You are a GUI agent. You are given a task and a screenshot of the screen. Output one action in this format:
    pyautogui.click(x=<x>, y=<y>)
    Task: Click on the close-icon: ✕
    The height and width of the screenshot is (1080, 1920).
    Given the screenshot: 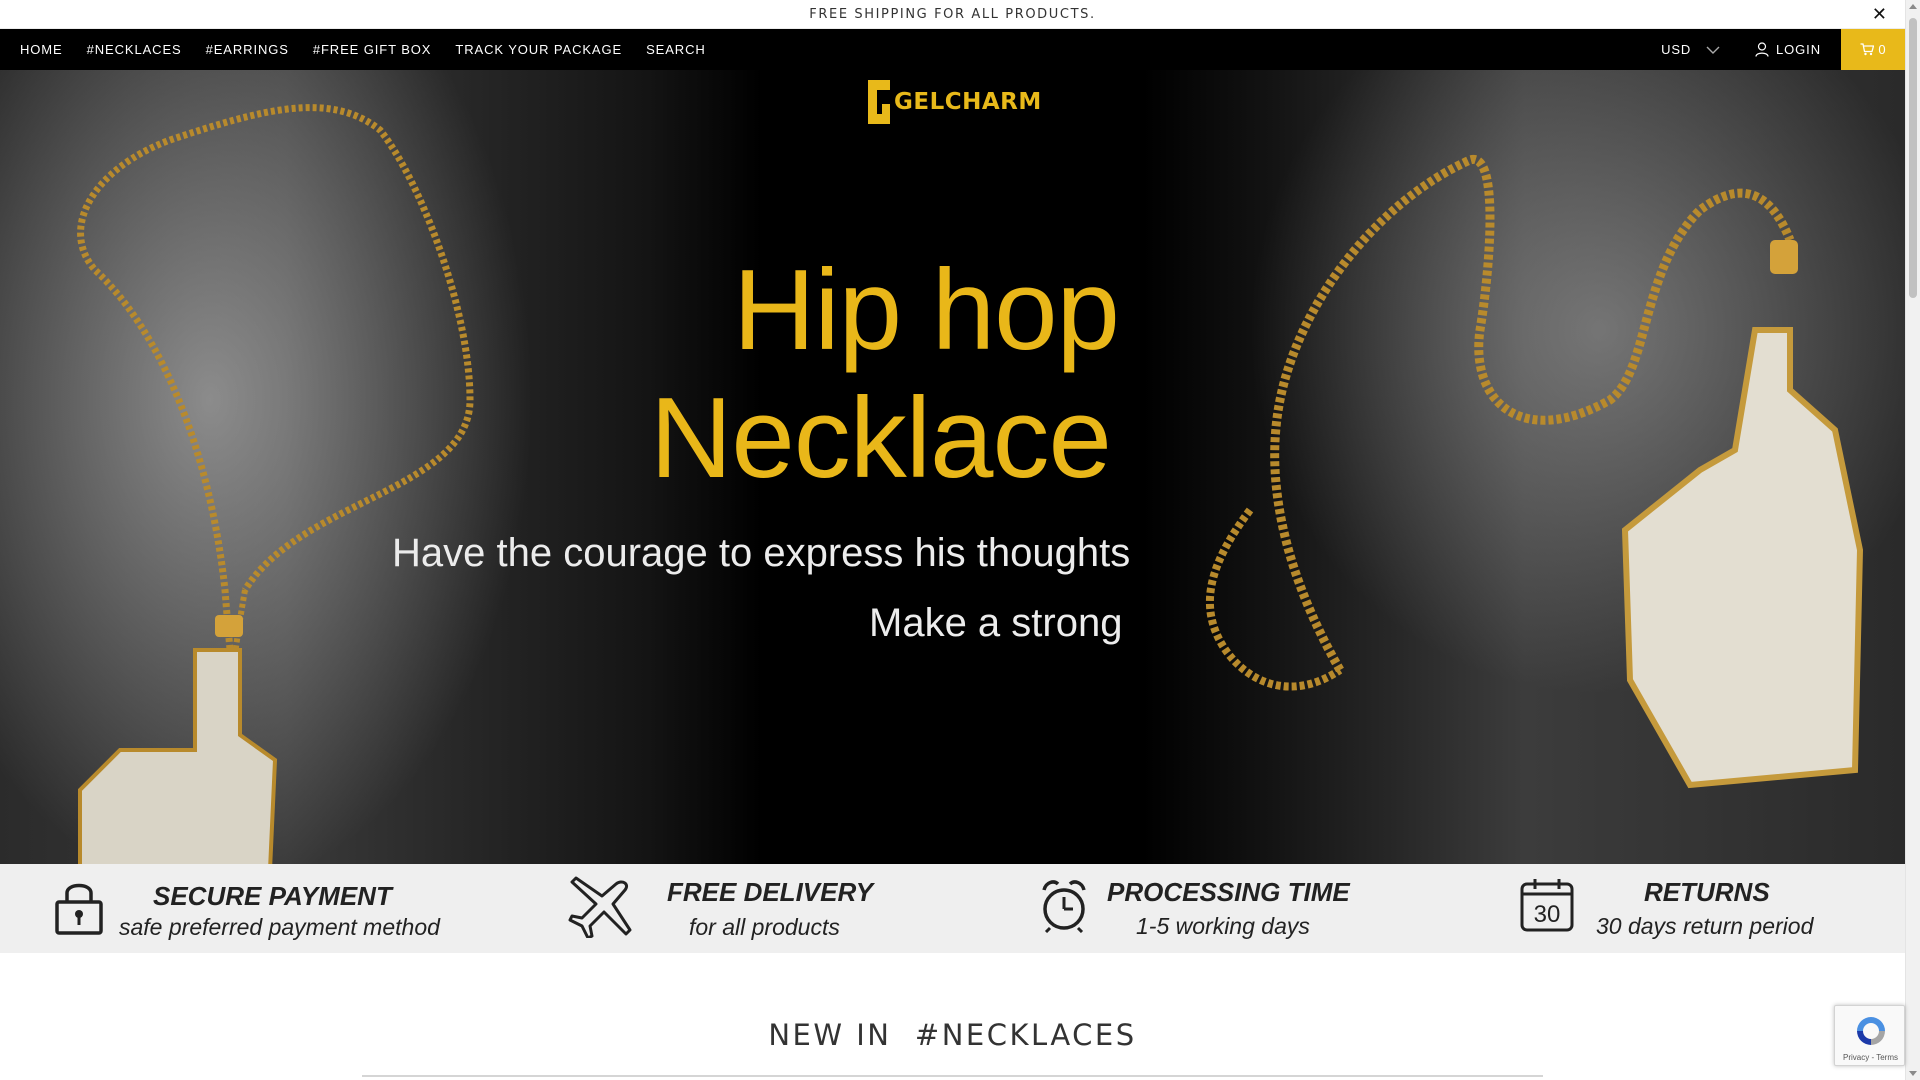 What is the action you would take?
    pyautogui.click(x=1879, y=14)
    